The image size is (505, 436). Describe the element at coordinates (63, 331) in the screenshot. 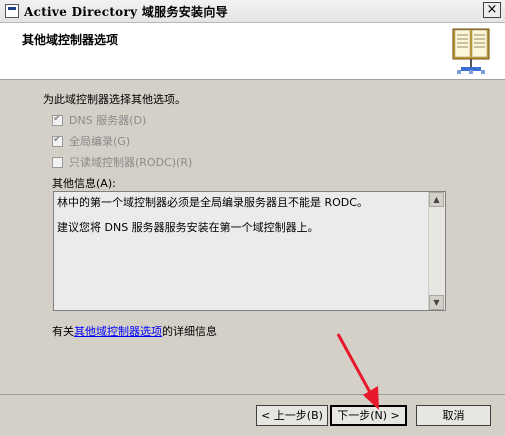

I see `more-info-prefix: 有关` at that location.